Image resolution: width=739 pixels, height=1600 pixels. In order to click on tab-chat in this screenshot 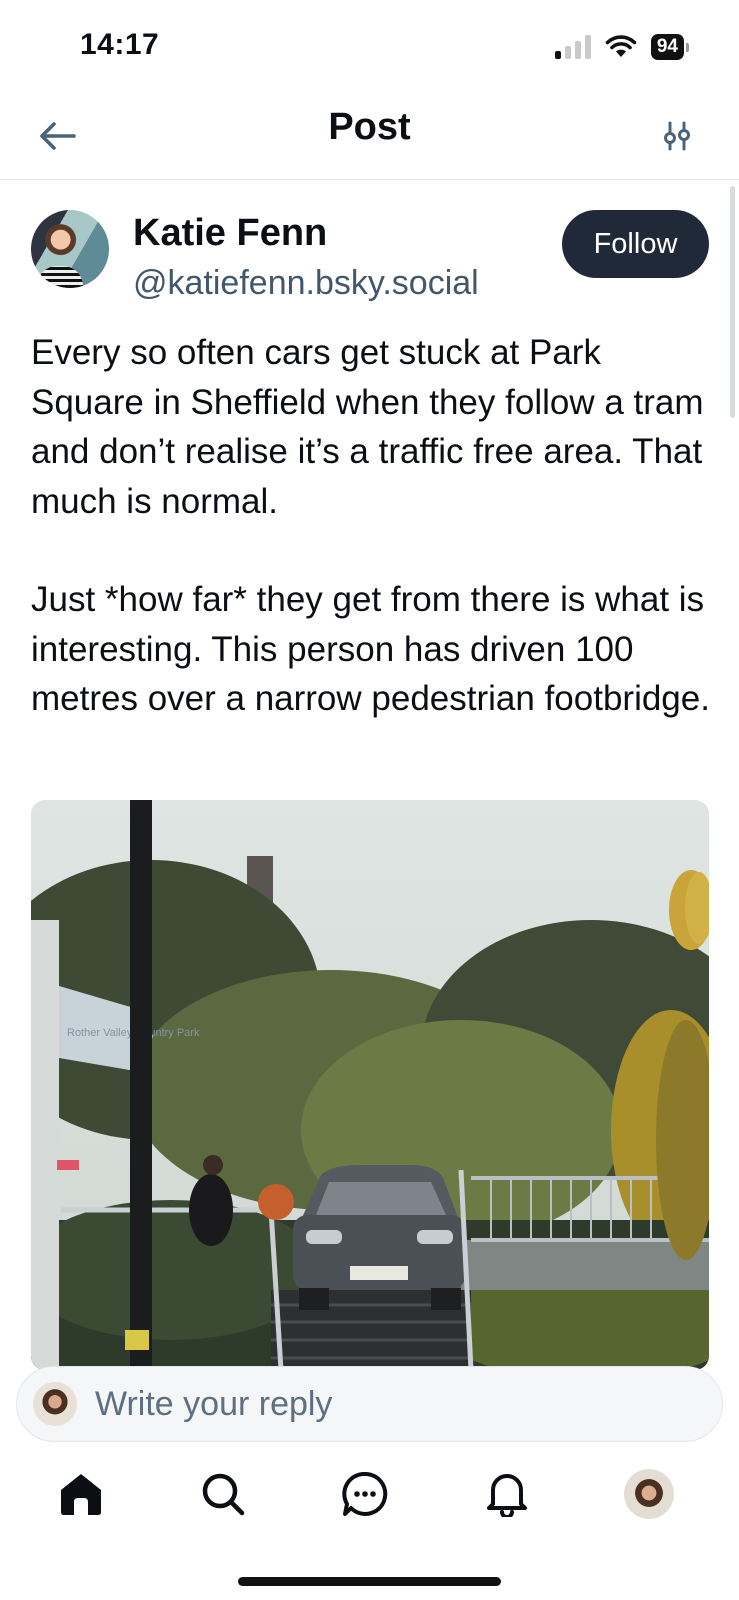, I will do `click(365, 1494)`.